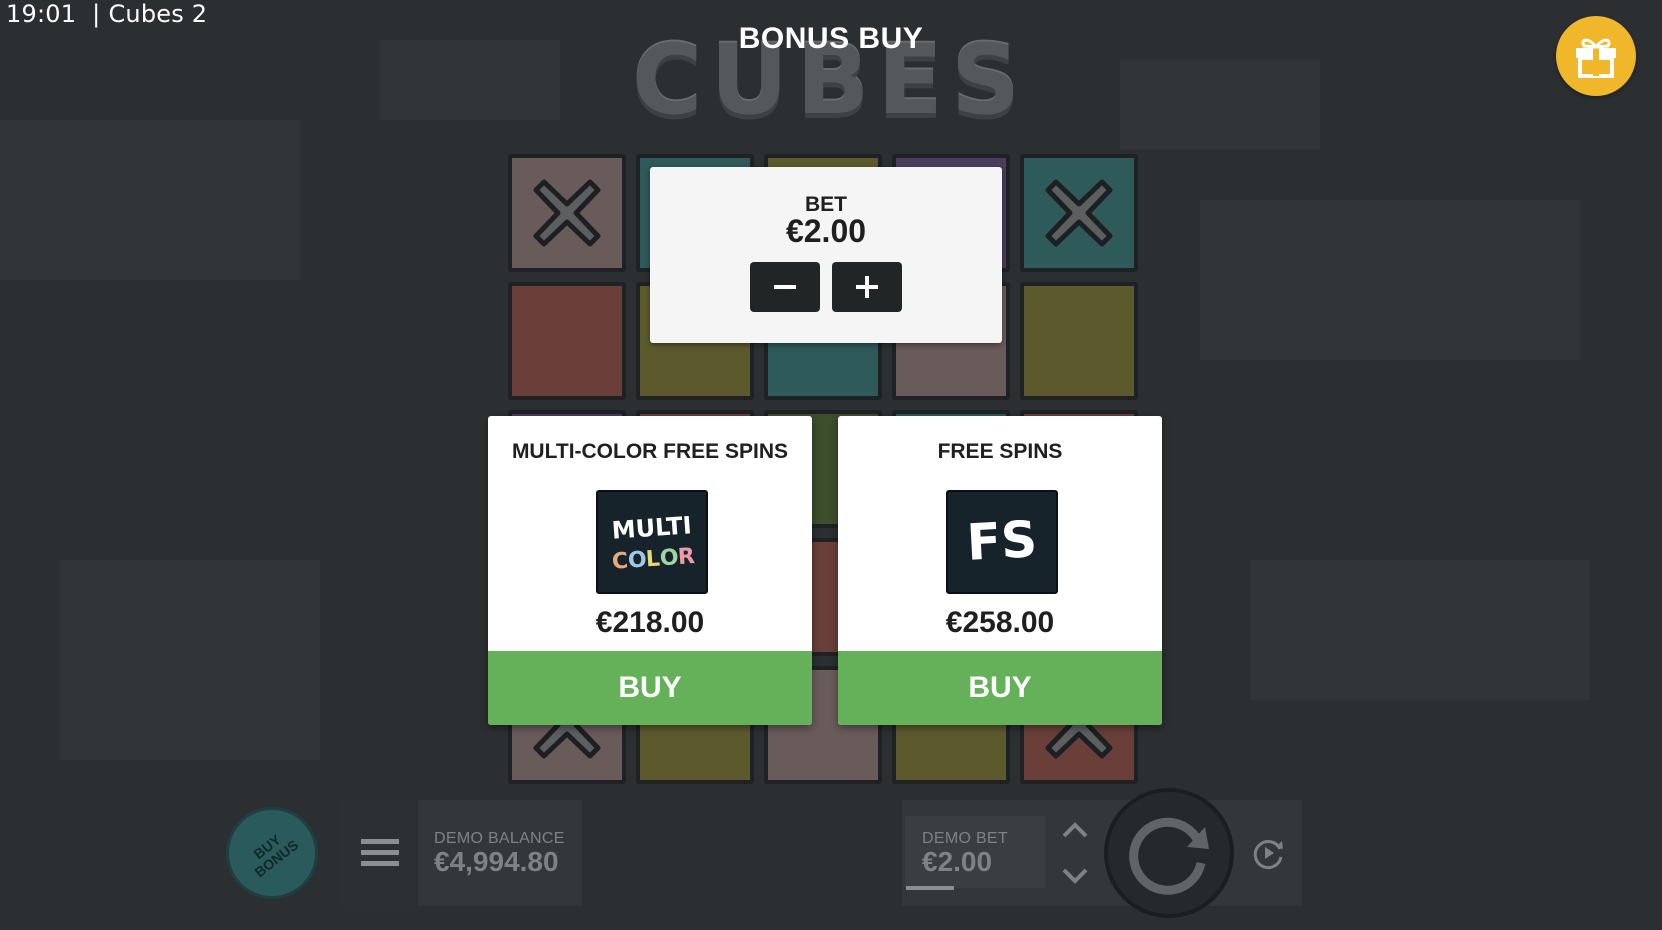 This screenshot has height=930, width=1662. Describe the element at coordinates (1000, 451) in the screenshot. I see `offer-title: FREE SPINS` at that location.